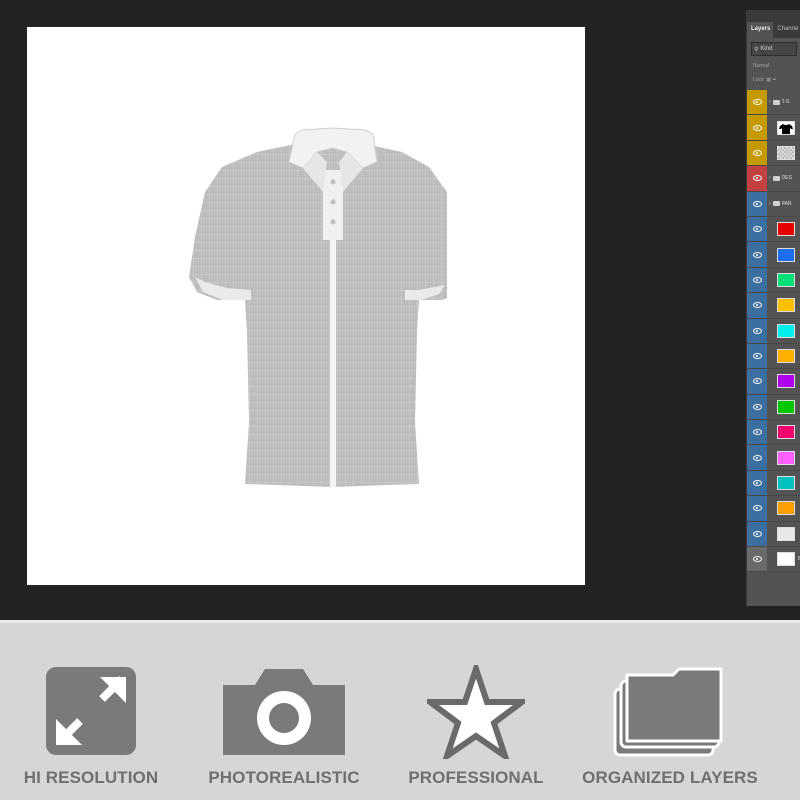 The width and height of the screenshot is (800, 800). What do you see at coordinates (318, 307) in the screenshot?
I see `polo-shirt-mockup` at bounding box center [318, 307].